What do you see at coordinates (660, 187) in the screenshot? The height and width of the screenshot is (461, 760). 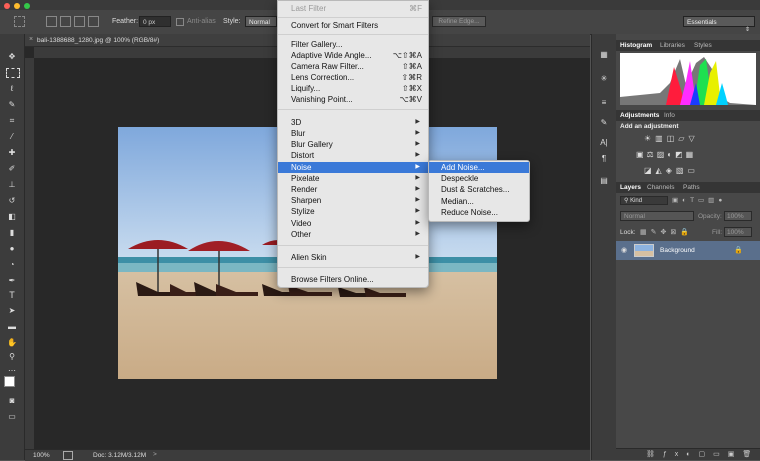 I see `tab-channels: Channels` at bounding box center [660, 187].